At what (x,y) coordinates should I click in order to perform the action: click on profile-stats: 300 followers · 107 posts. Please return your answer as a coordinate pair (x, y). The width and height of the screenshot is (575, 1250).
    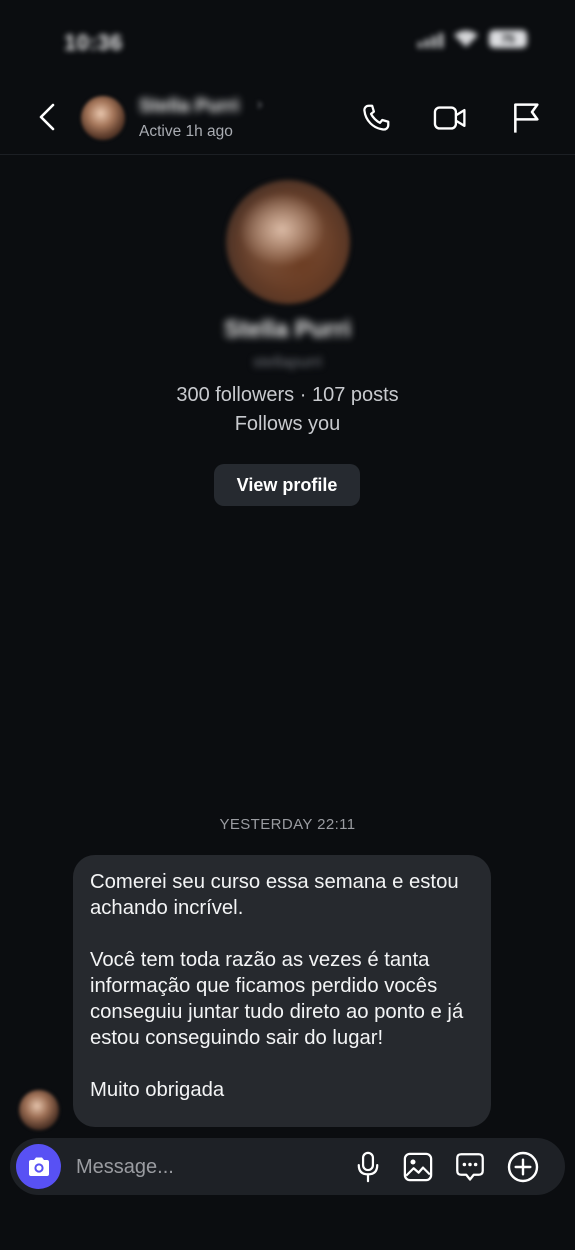
    Looking at the image, I should click on (287, 395).